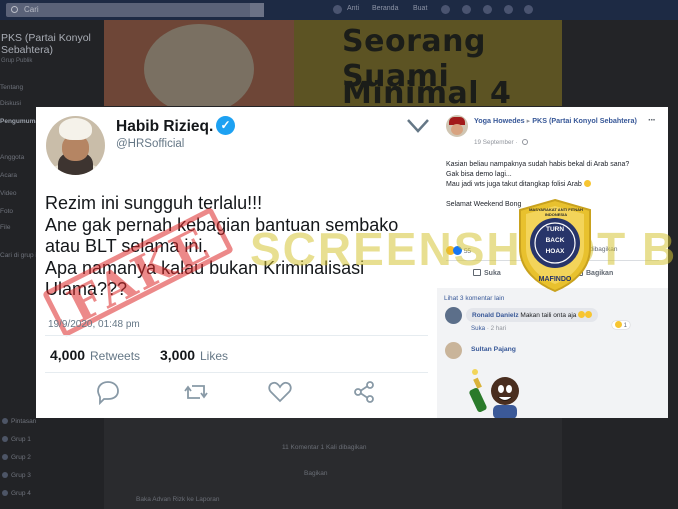 The image size is (678, 509). What do you see at coordinates (487, 9) in the screenshot?
I see `notifications-icon` at bounding box center [487, 9].